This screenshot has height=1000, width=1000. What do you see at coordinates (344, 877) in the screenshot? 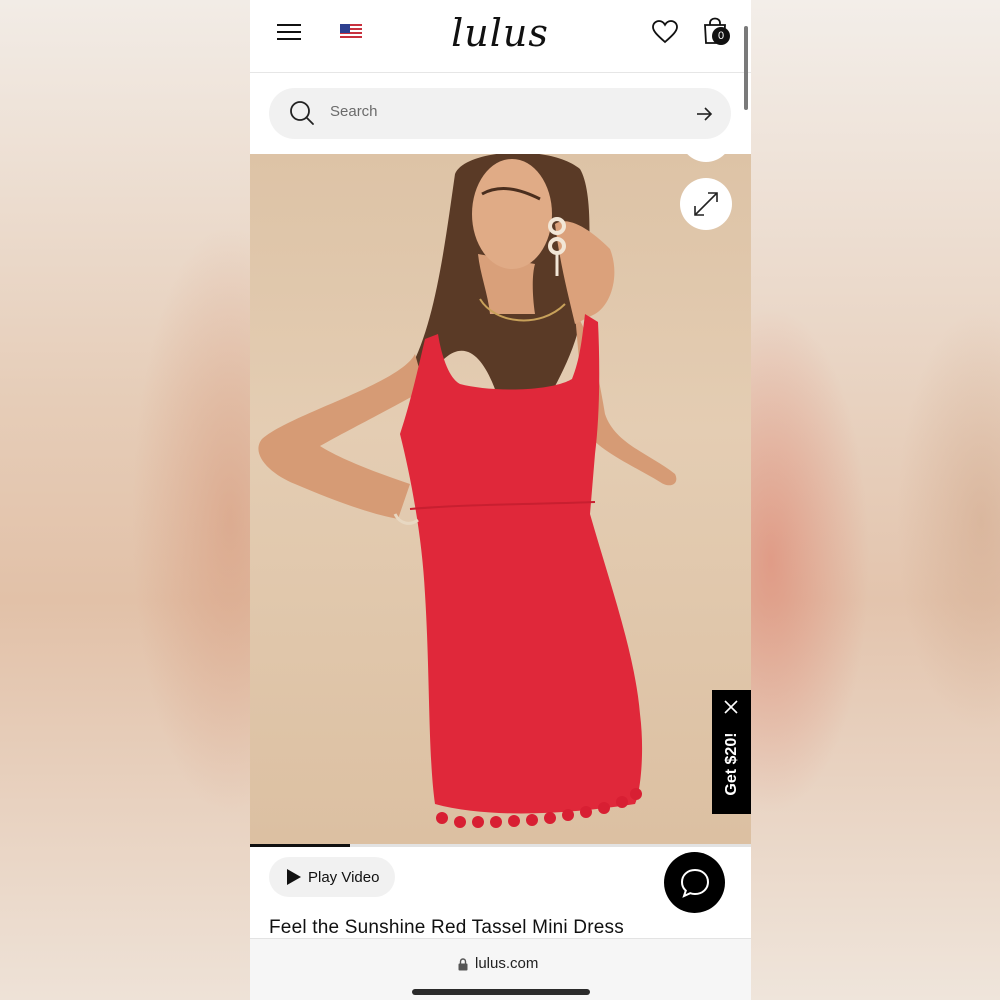
I see `play-video-label: Play Video` at bounding box center [344, 877].